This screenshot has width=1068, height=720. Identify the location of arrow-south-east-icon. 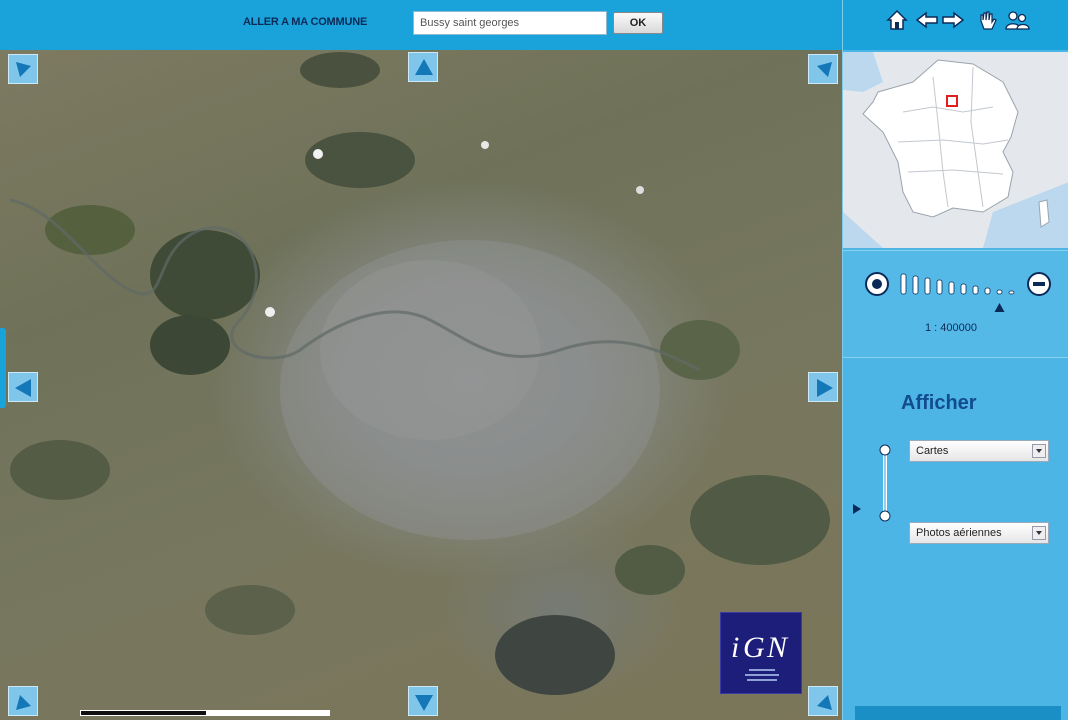
(824, 702).